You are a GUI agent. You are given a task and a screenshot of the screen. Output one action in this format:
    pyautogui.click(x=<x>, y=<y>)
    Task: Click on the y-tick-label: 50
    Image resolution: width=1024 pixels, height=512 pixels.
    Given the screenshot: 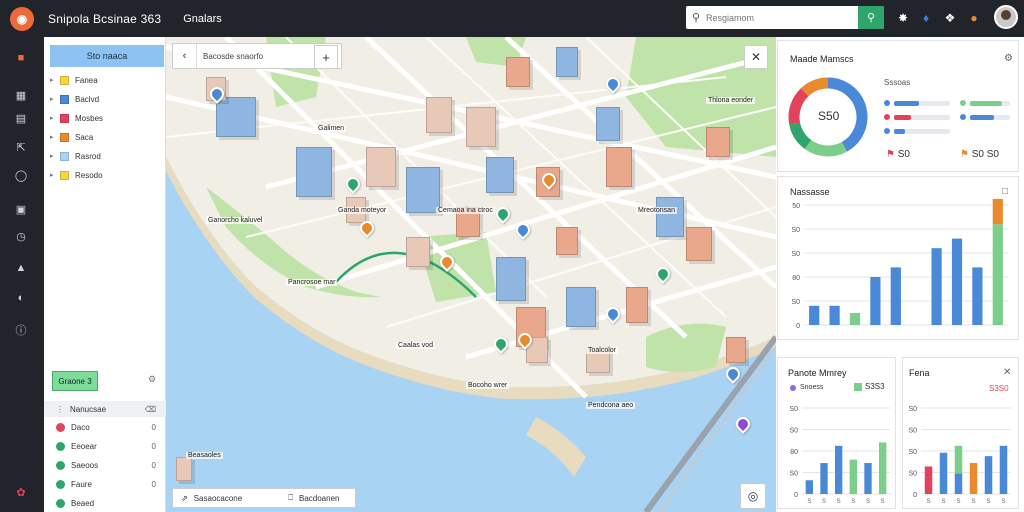 What is the action you would take?
    pyautogui.click(x=796, y=206)
    